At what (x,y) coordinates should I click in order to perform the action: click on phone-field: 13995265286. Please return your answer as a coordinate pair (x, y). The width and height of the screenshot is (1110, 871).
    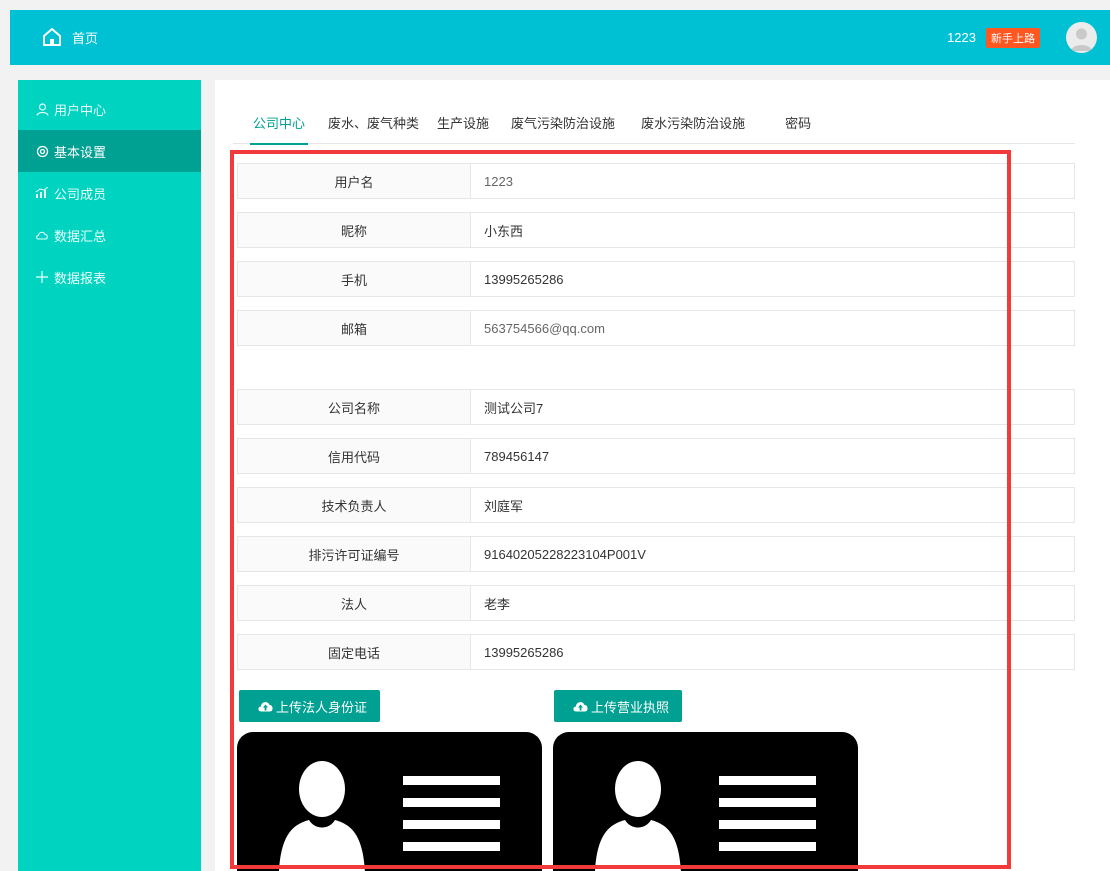
    Looking at the image, I should click on (772, 279).